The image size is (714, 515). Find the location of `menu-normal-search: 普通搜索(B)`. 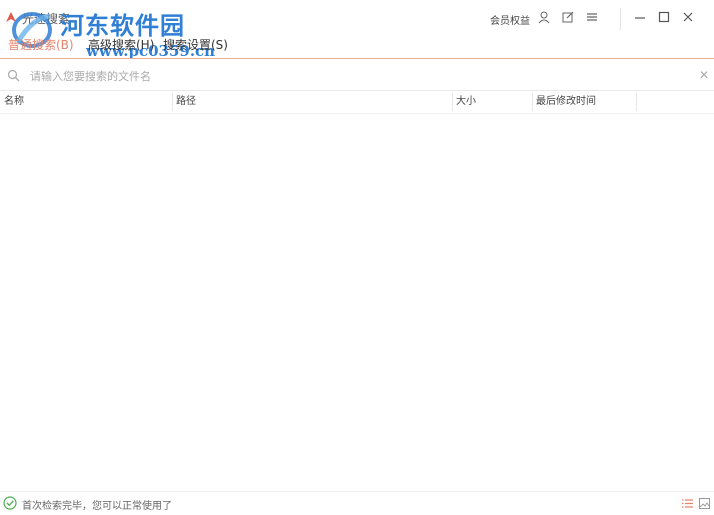

menu-normal-search: 普通搜索(B) is located at coordinates (41, 44).